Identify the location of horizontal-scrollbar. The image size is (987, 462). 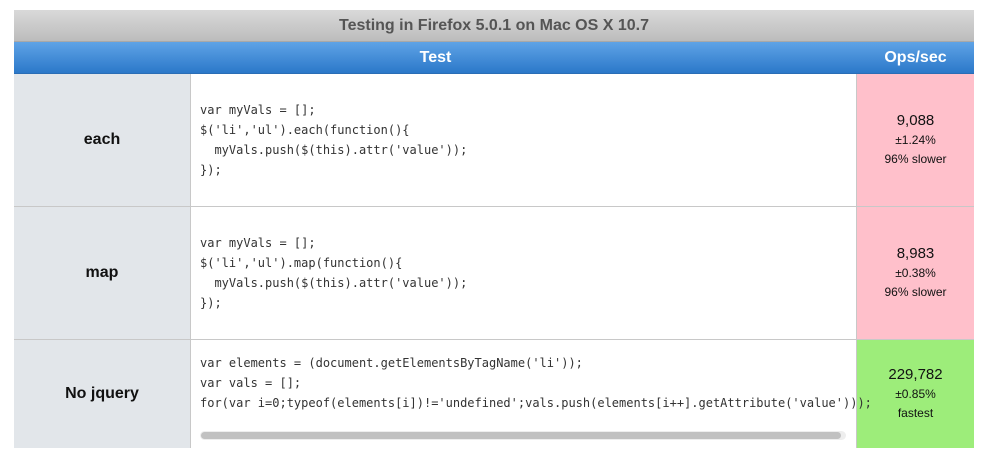
(523, 435).